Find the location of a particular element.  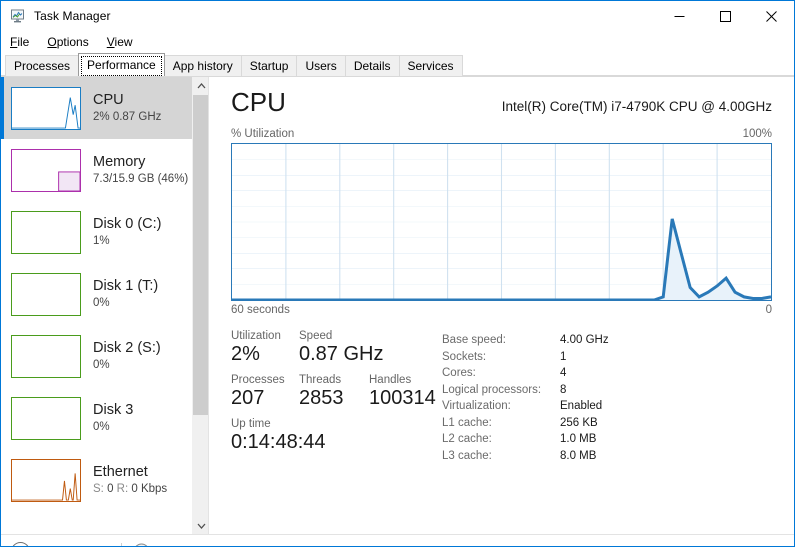

menu-view-accel: V is located at coordinates (110, 42).